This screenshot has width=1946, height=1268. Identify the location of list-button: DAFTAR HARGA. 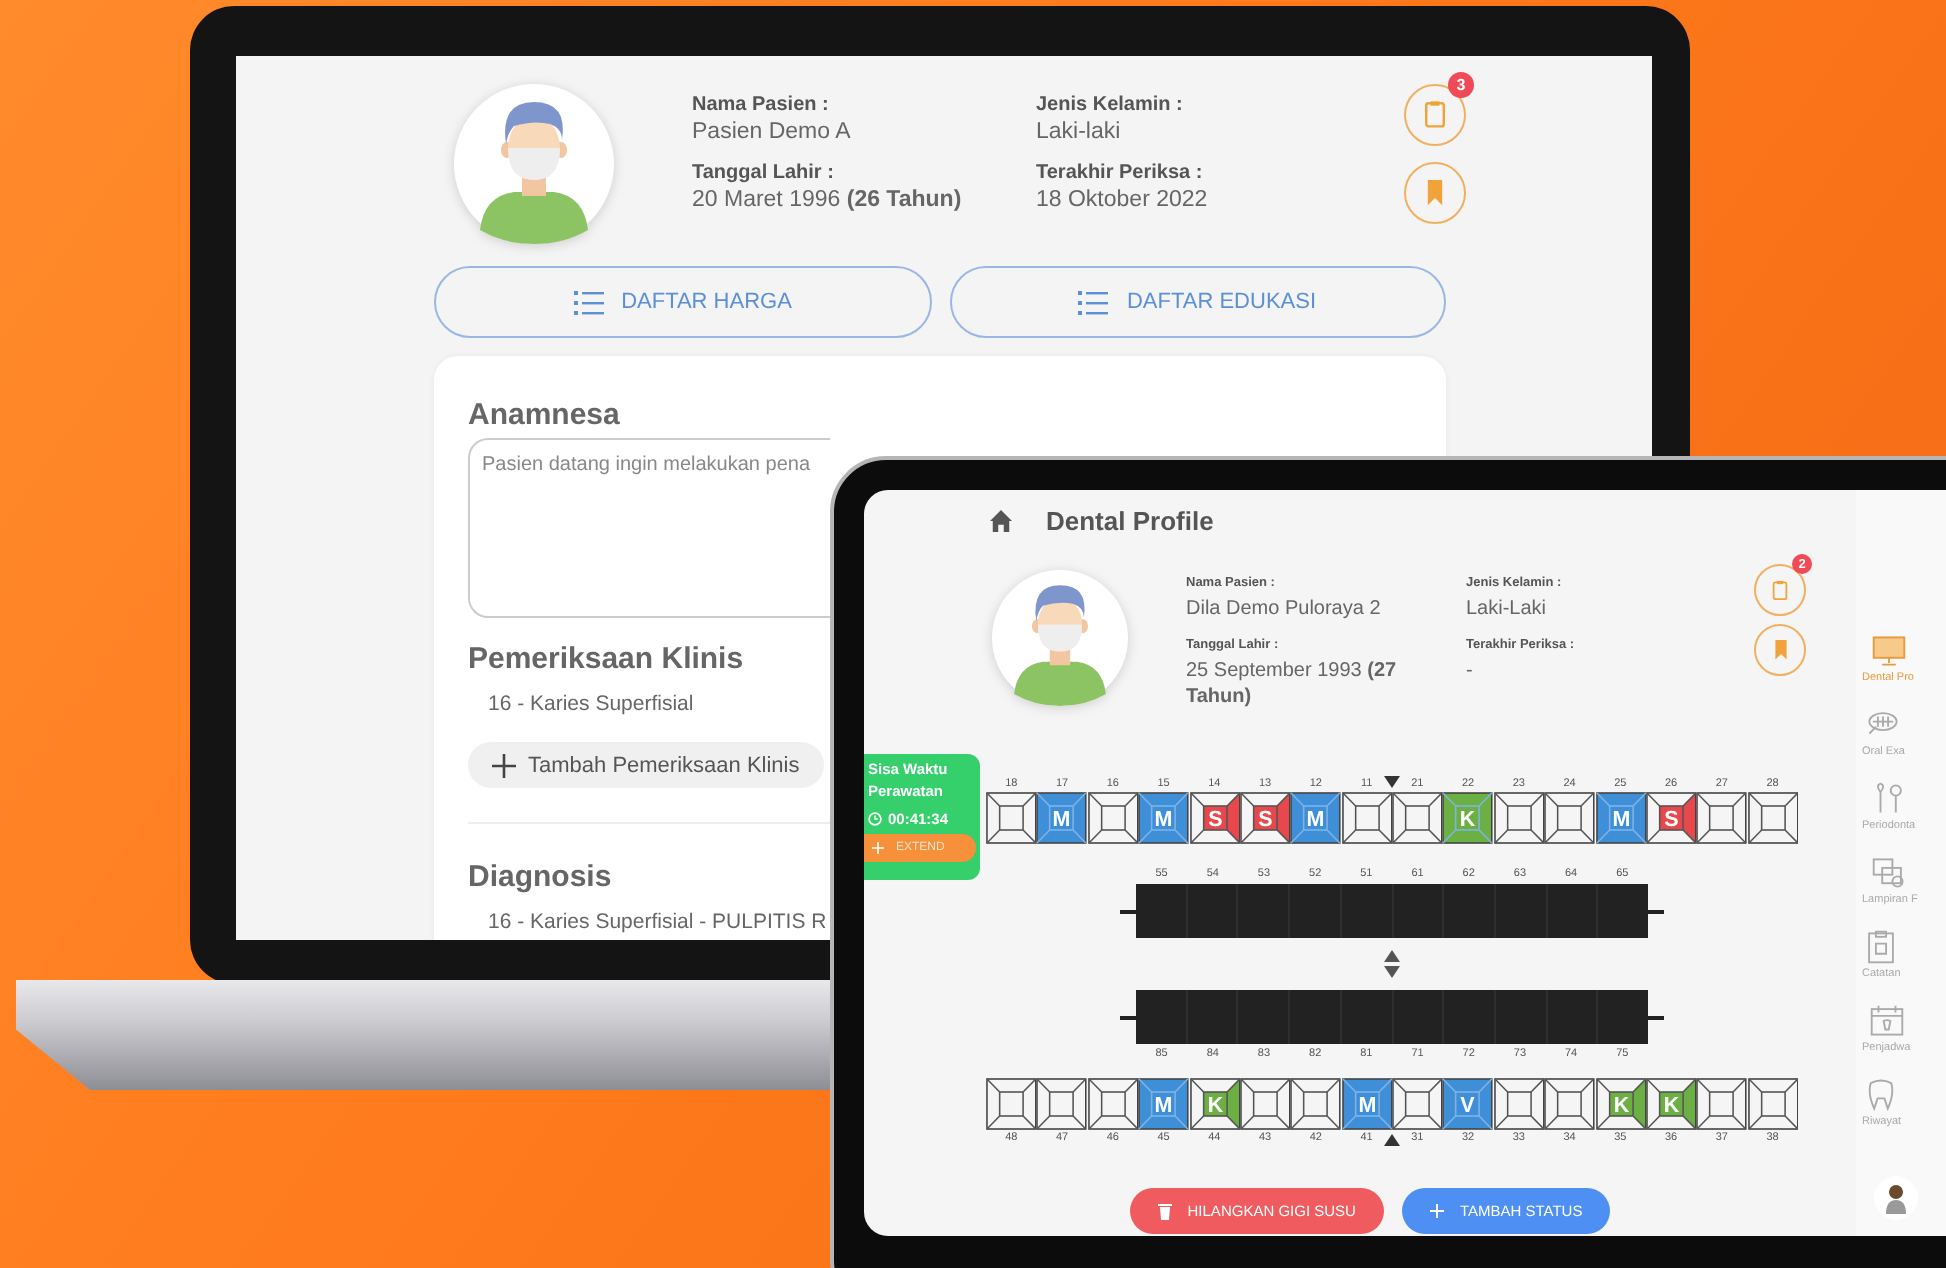
(682, 302).